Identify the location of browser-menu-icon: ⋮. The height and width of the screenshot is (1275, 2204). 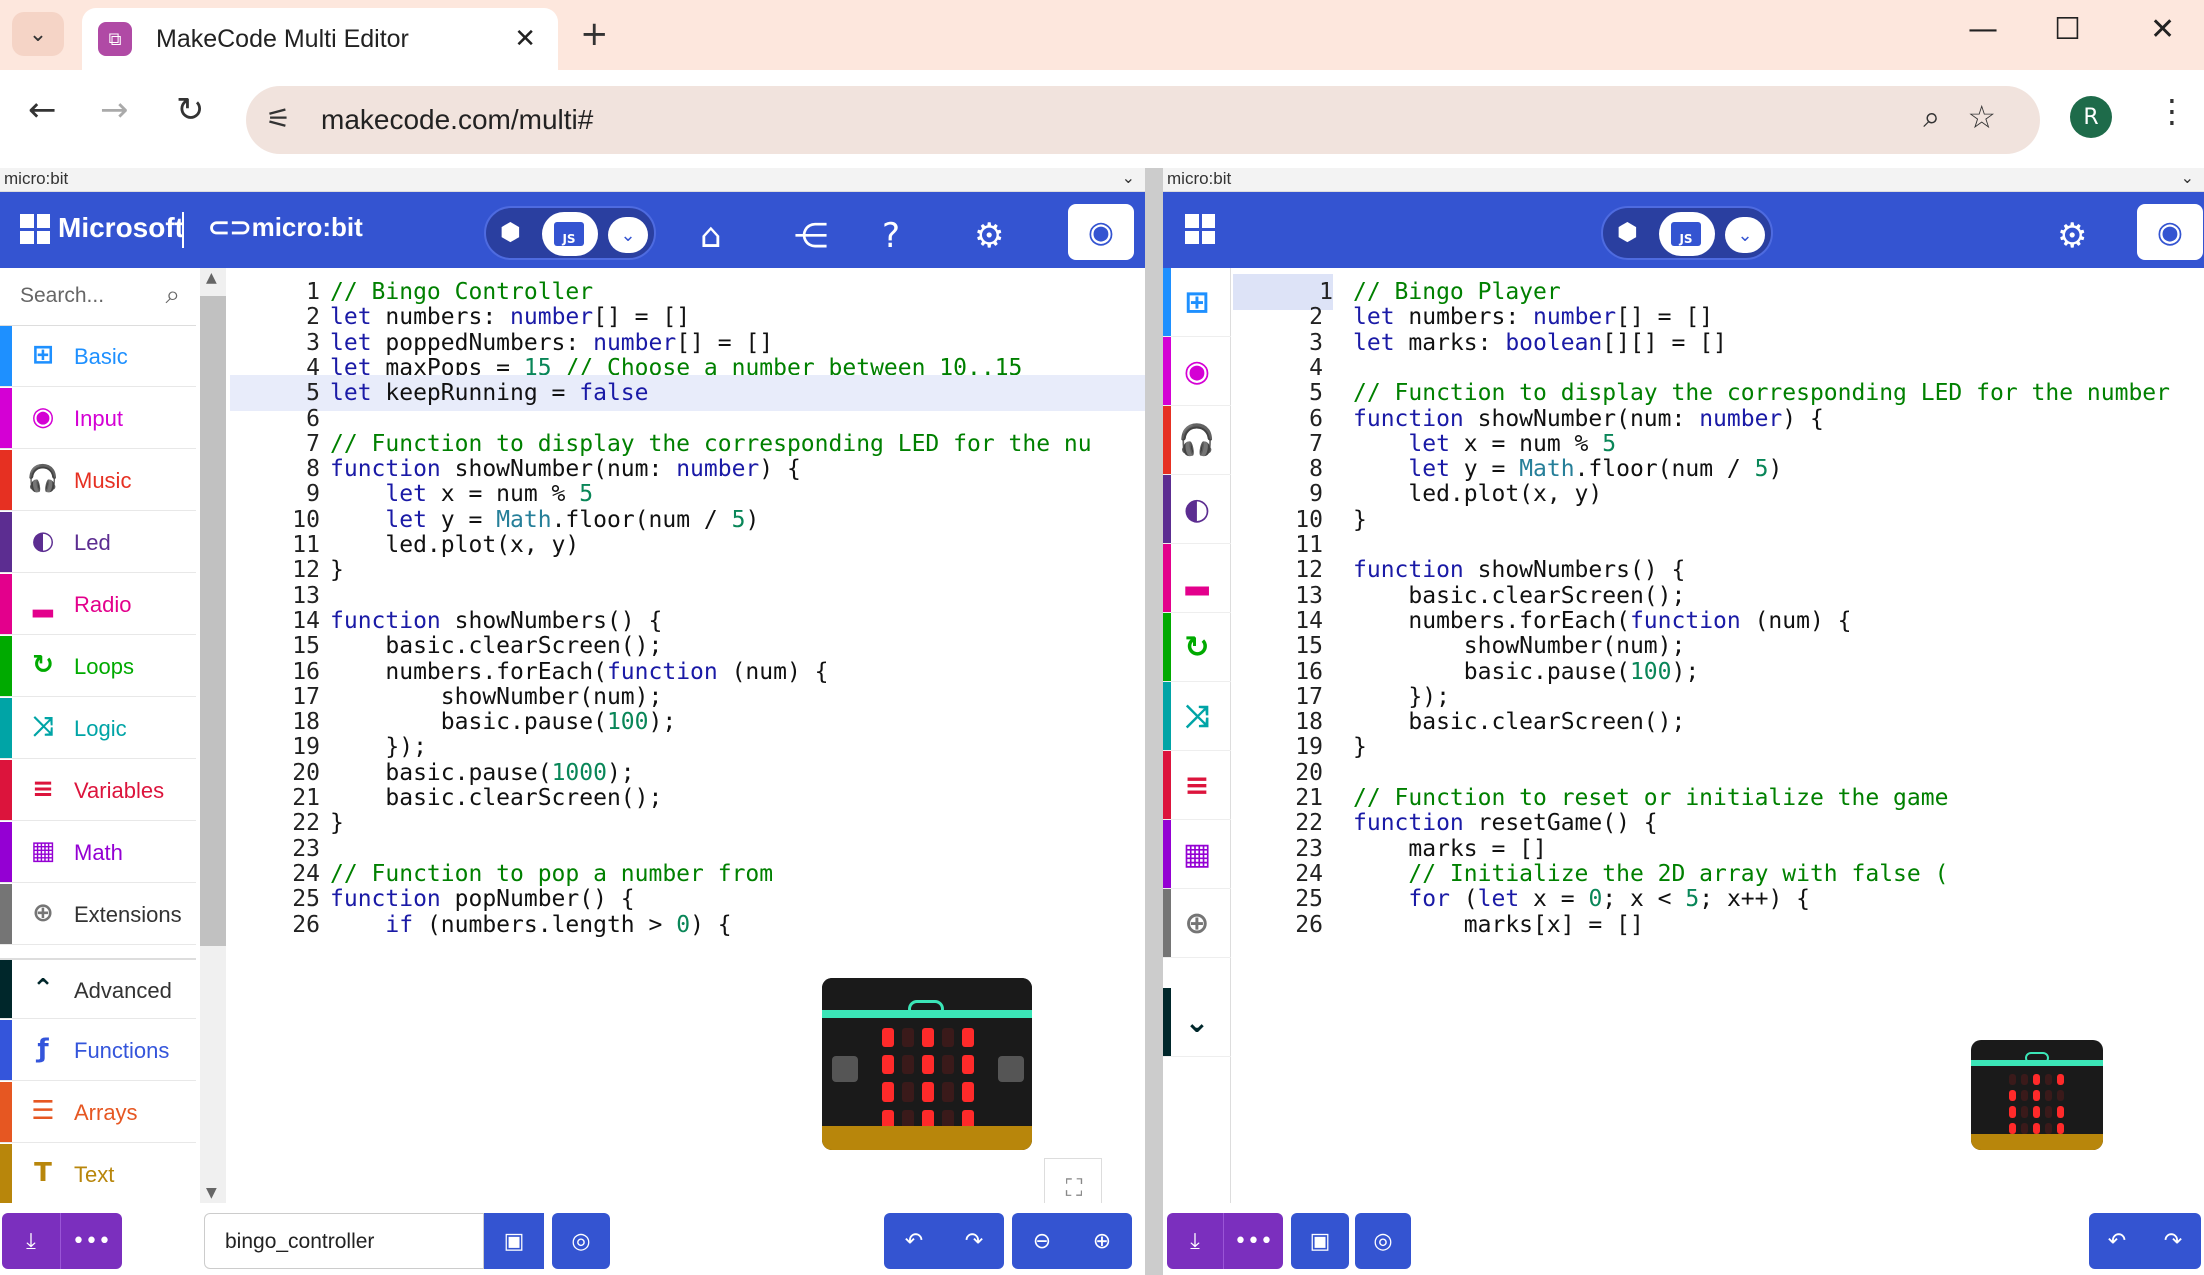
(2172, 111).